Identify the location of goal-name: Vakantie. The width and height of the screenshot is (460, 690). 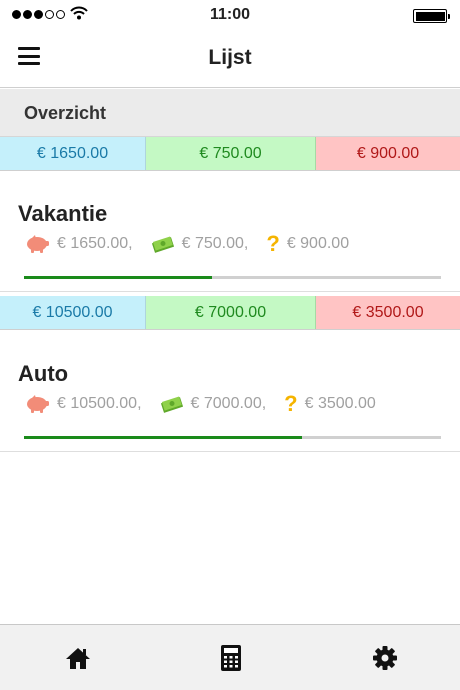
(63, 213).